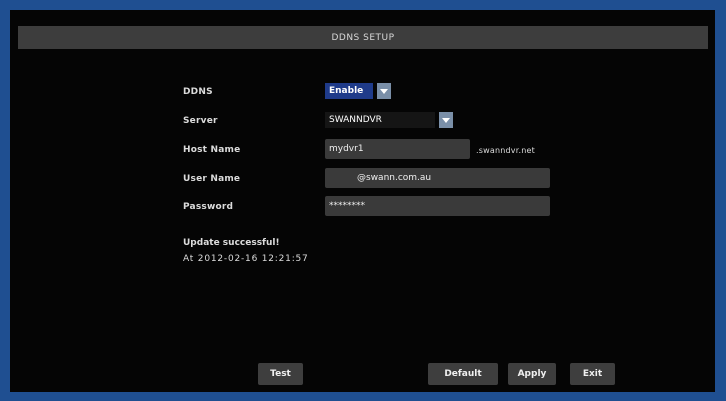 The width and height of the screenshot is (726, 401). I want to click on server-label: Server, so click(200, 121).